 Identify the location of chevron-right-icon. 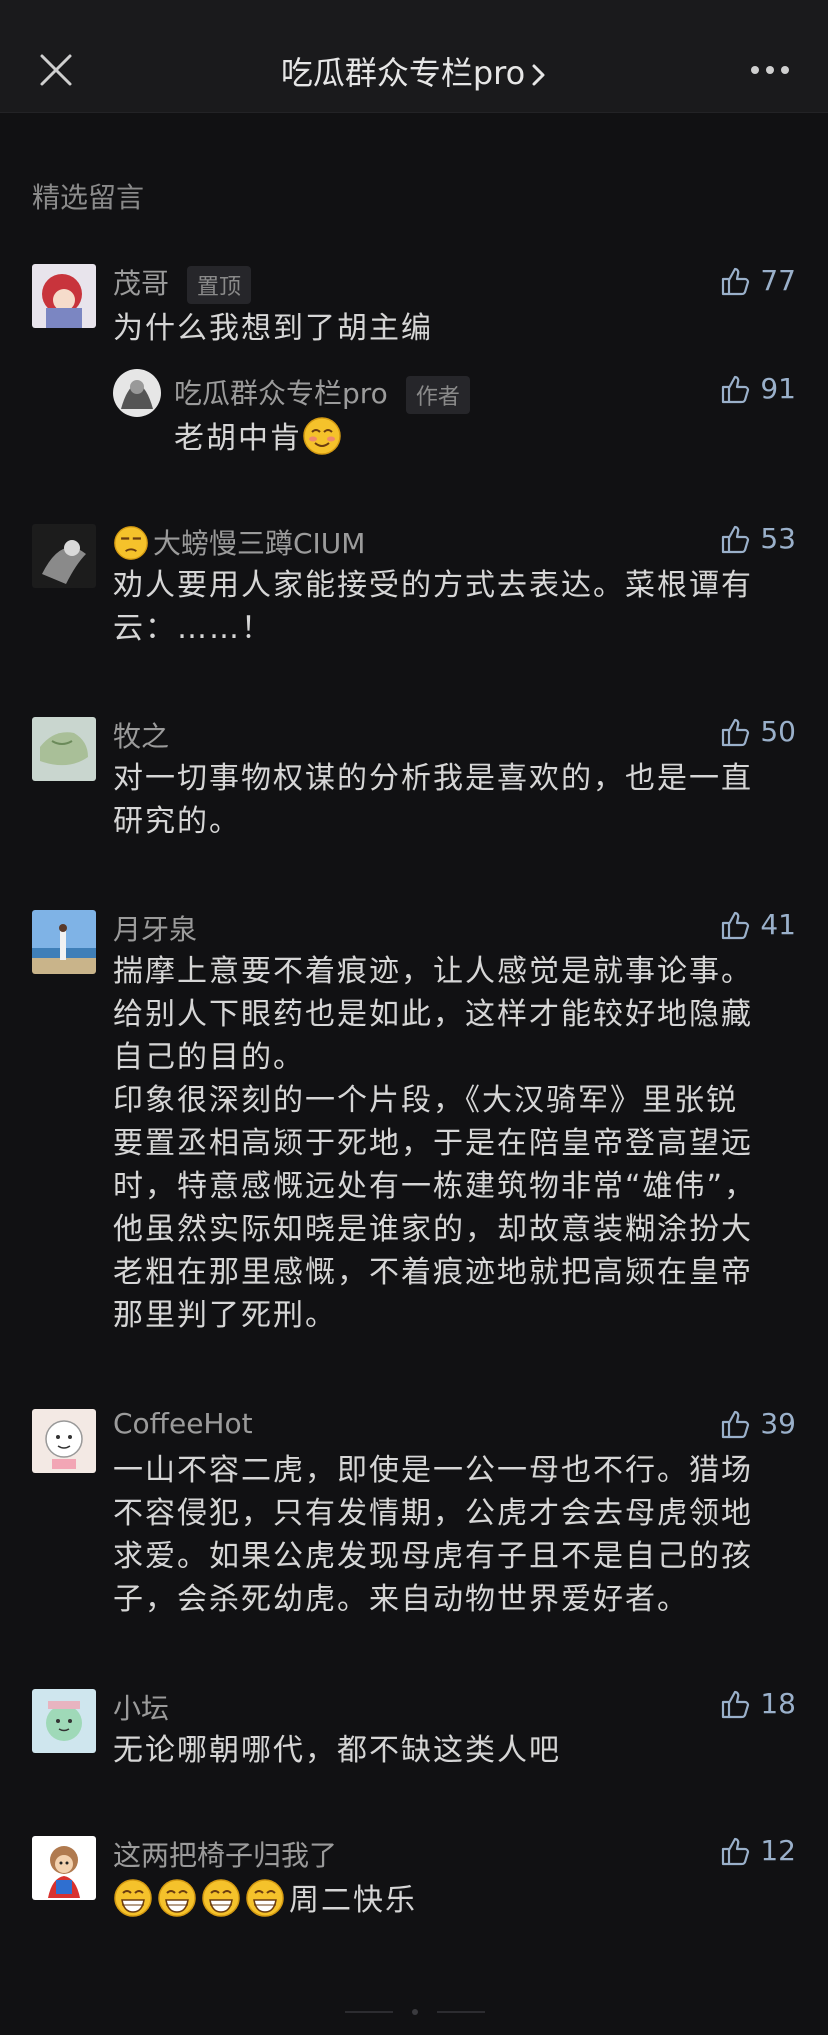
(538, 75).